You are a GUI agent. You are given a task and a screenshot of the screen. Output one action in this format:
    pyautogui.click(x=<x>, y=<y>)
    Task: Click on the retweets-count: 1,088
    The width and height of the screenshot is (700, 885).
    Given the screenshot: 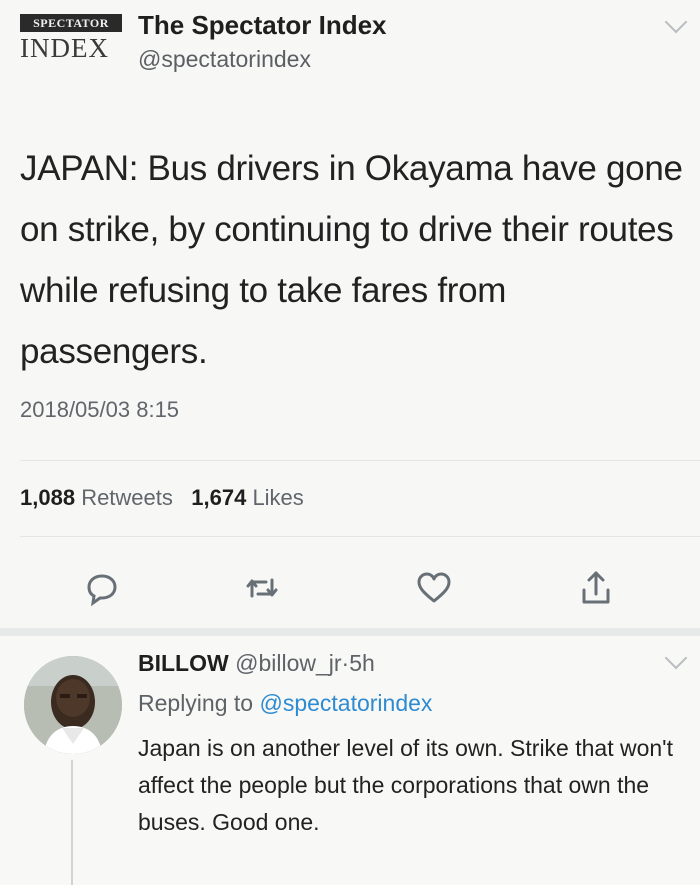 What is the action you would take?
    pyautogui.click(x=47, y=497)
    